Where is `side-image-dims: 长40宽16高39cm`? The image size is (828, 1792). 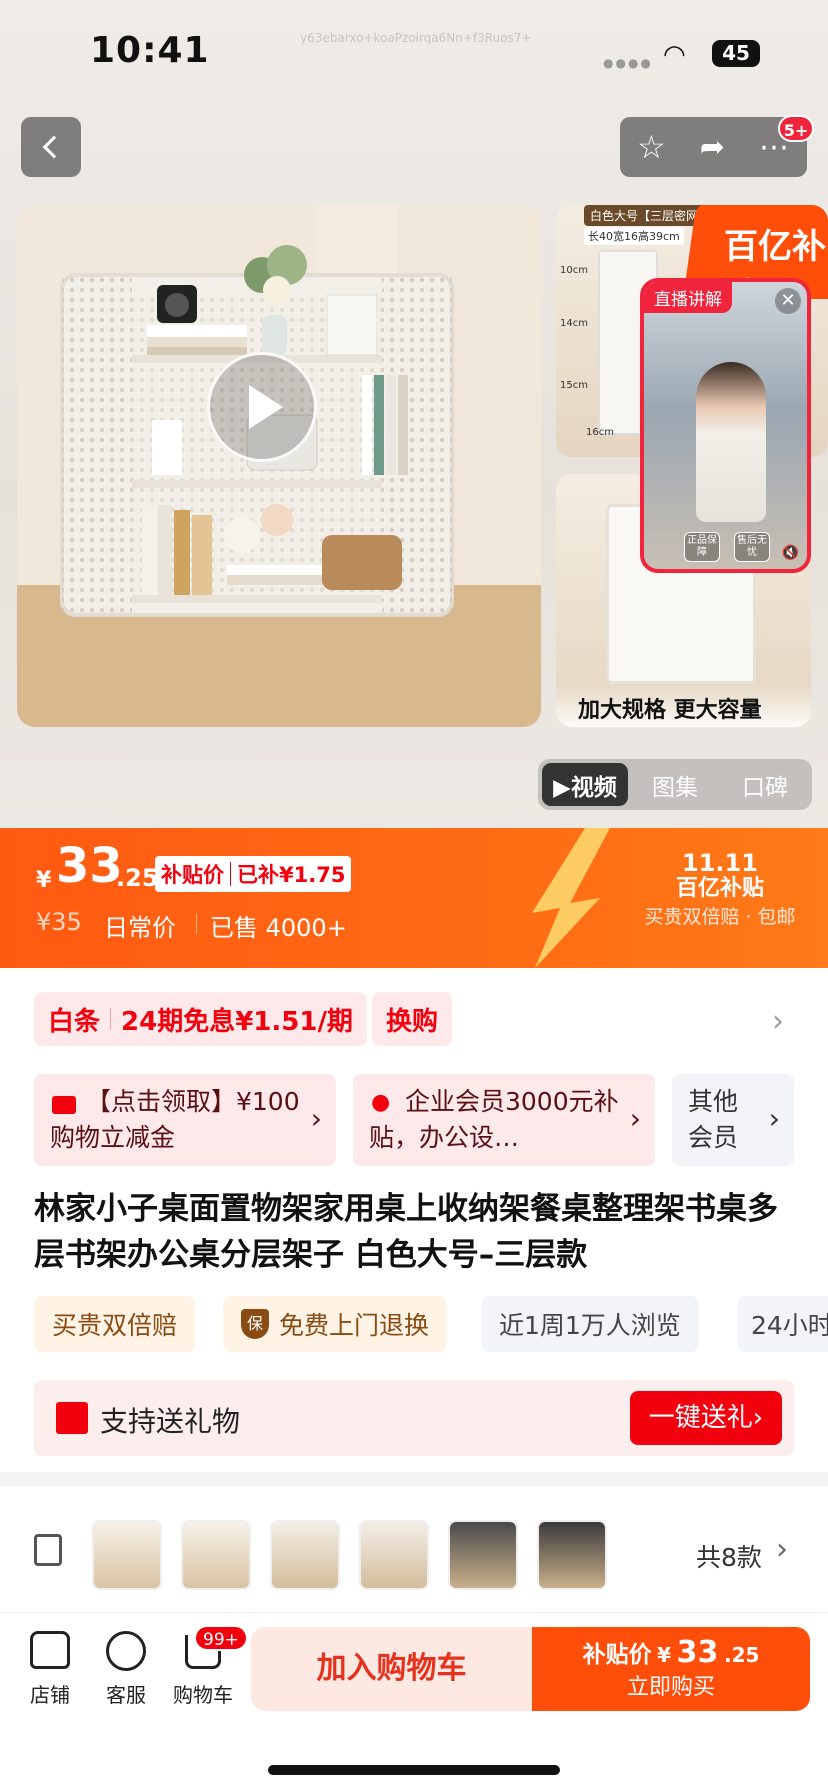
side-image-dims: 长40宽16高39cm is located at coordinates (634, 236).